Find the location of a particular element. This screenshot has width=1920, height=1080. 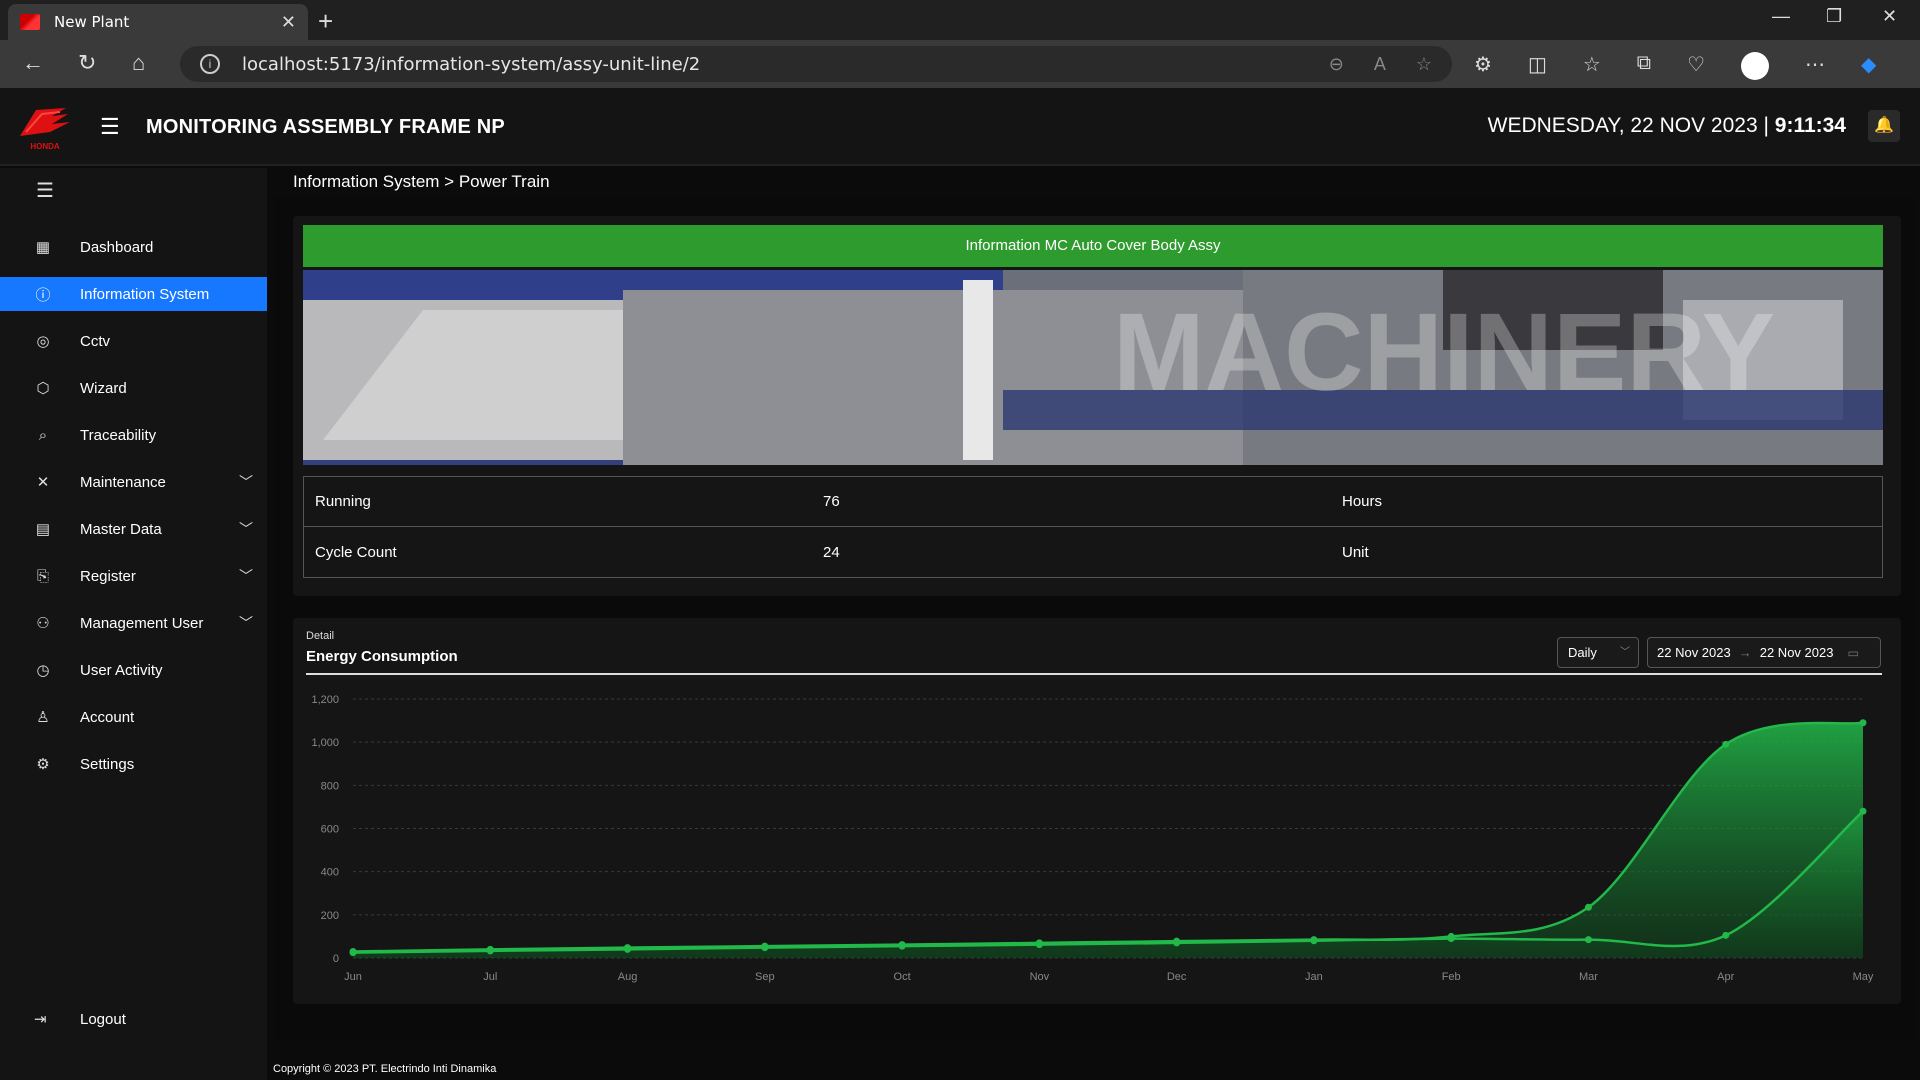

tools-icon: ✕ is located at coordinates (43, 482).